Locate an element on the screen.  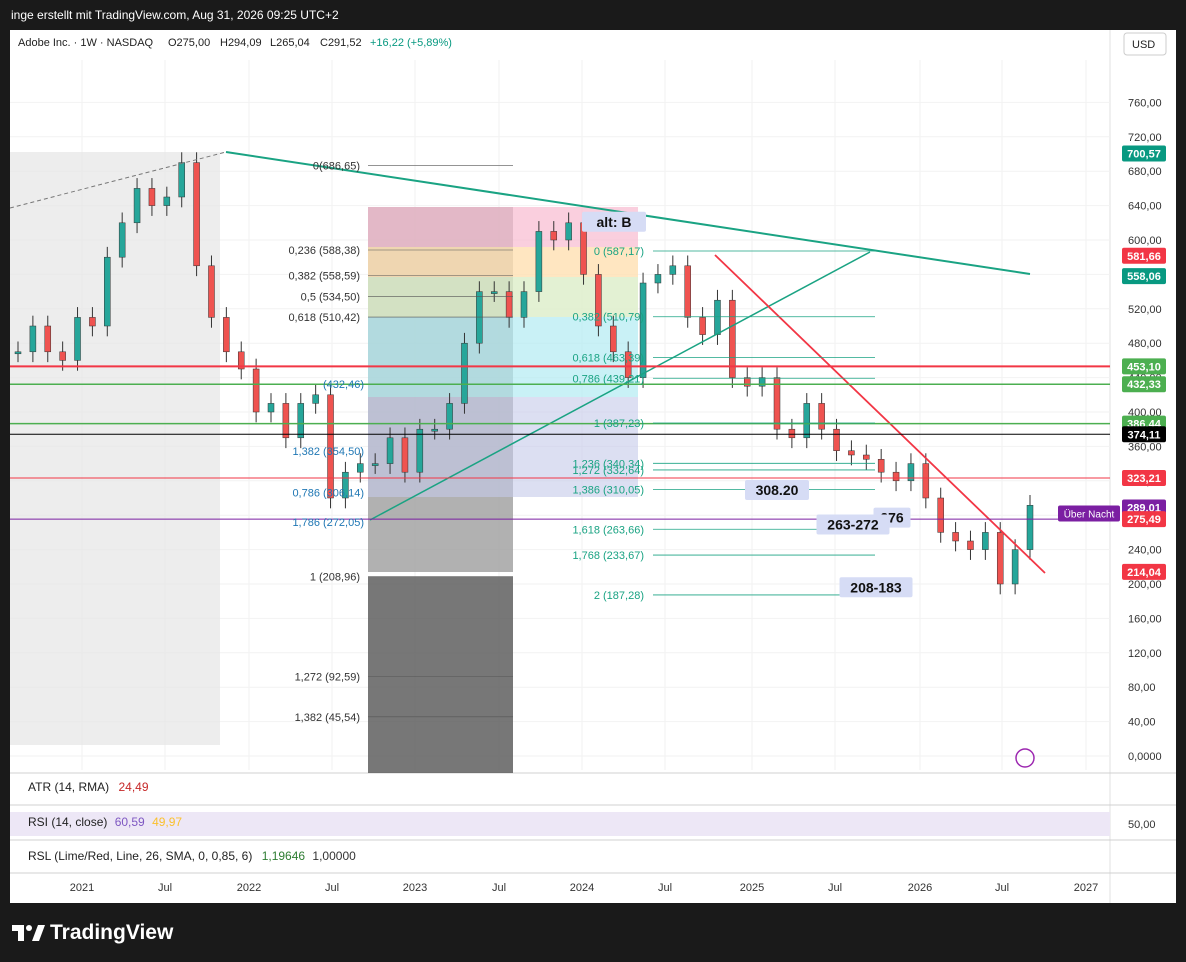
annotation-label: alt: B is located at coordinates (614, 222).